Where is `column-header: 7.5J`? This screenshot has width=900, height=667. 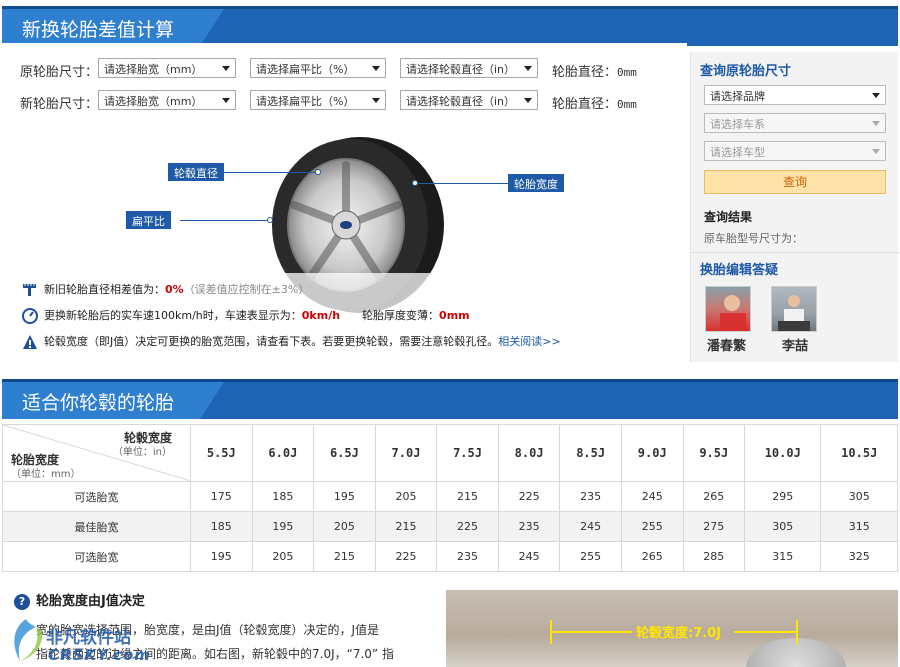 column-header: 7.5J is located at coordinates (467, 453).